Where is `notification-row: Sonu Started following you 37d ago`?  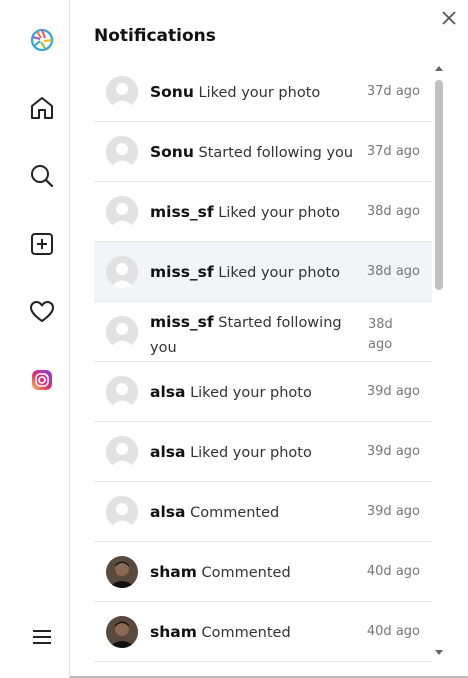
notification-row: Sonu Started following you 37d ago is located at coordinates (263, 152).